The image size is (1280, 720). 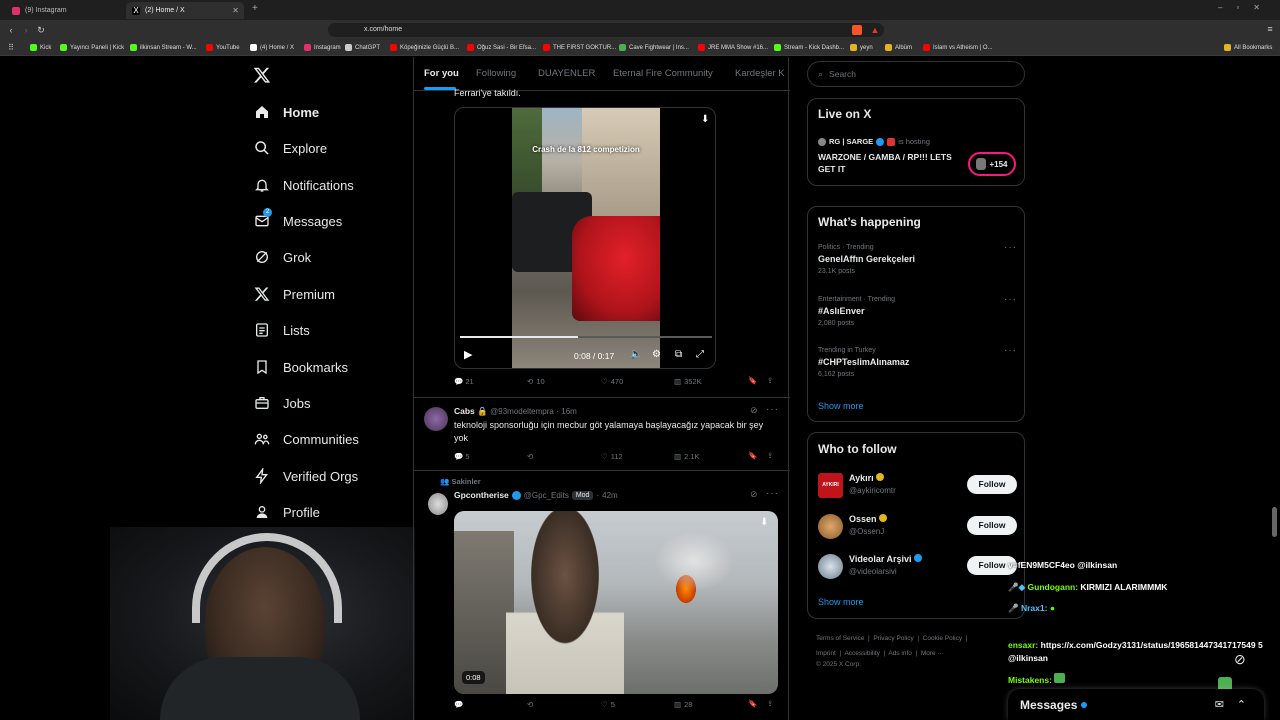 What do you see at coordinates (282, 403) in the screenshot?
I see `sidebar-item-jobs: Jobs` at bounding box center [282, 403].